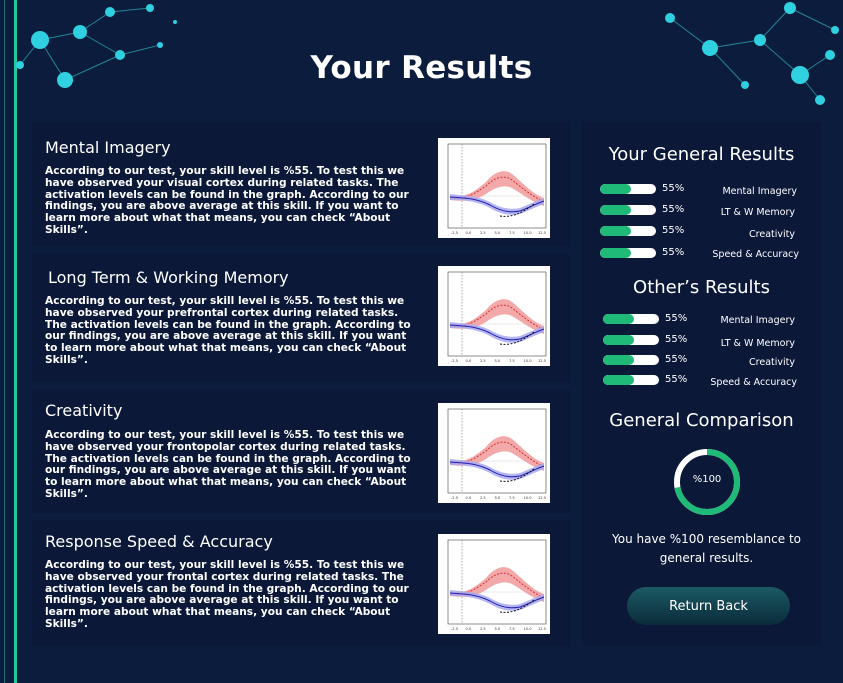 The width and height of the screenshot is (843, 683). What do you see at coordinates (15, 341) in the screenshot?
I see `edge-decoration-line` at bounding box center [15, 341].